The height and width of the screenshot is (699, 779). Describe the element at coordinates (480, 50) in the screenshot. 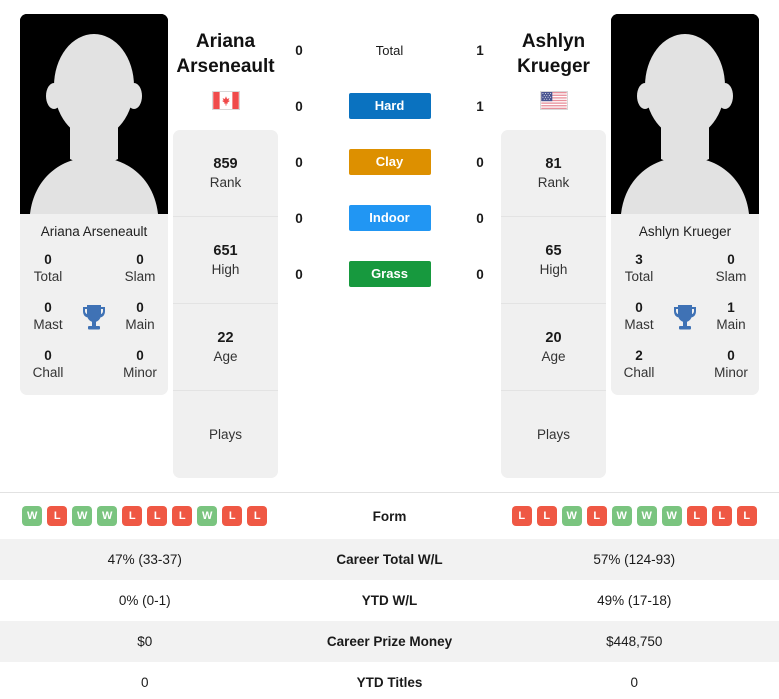

I see `h2h-total-p2: 1` at that location.